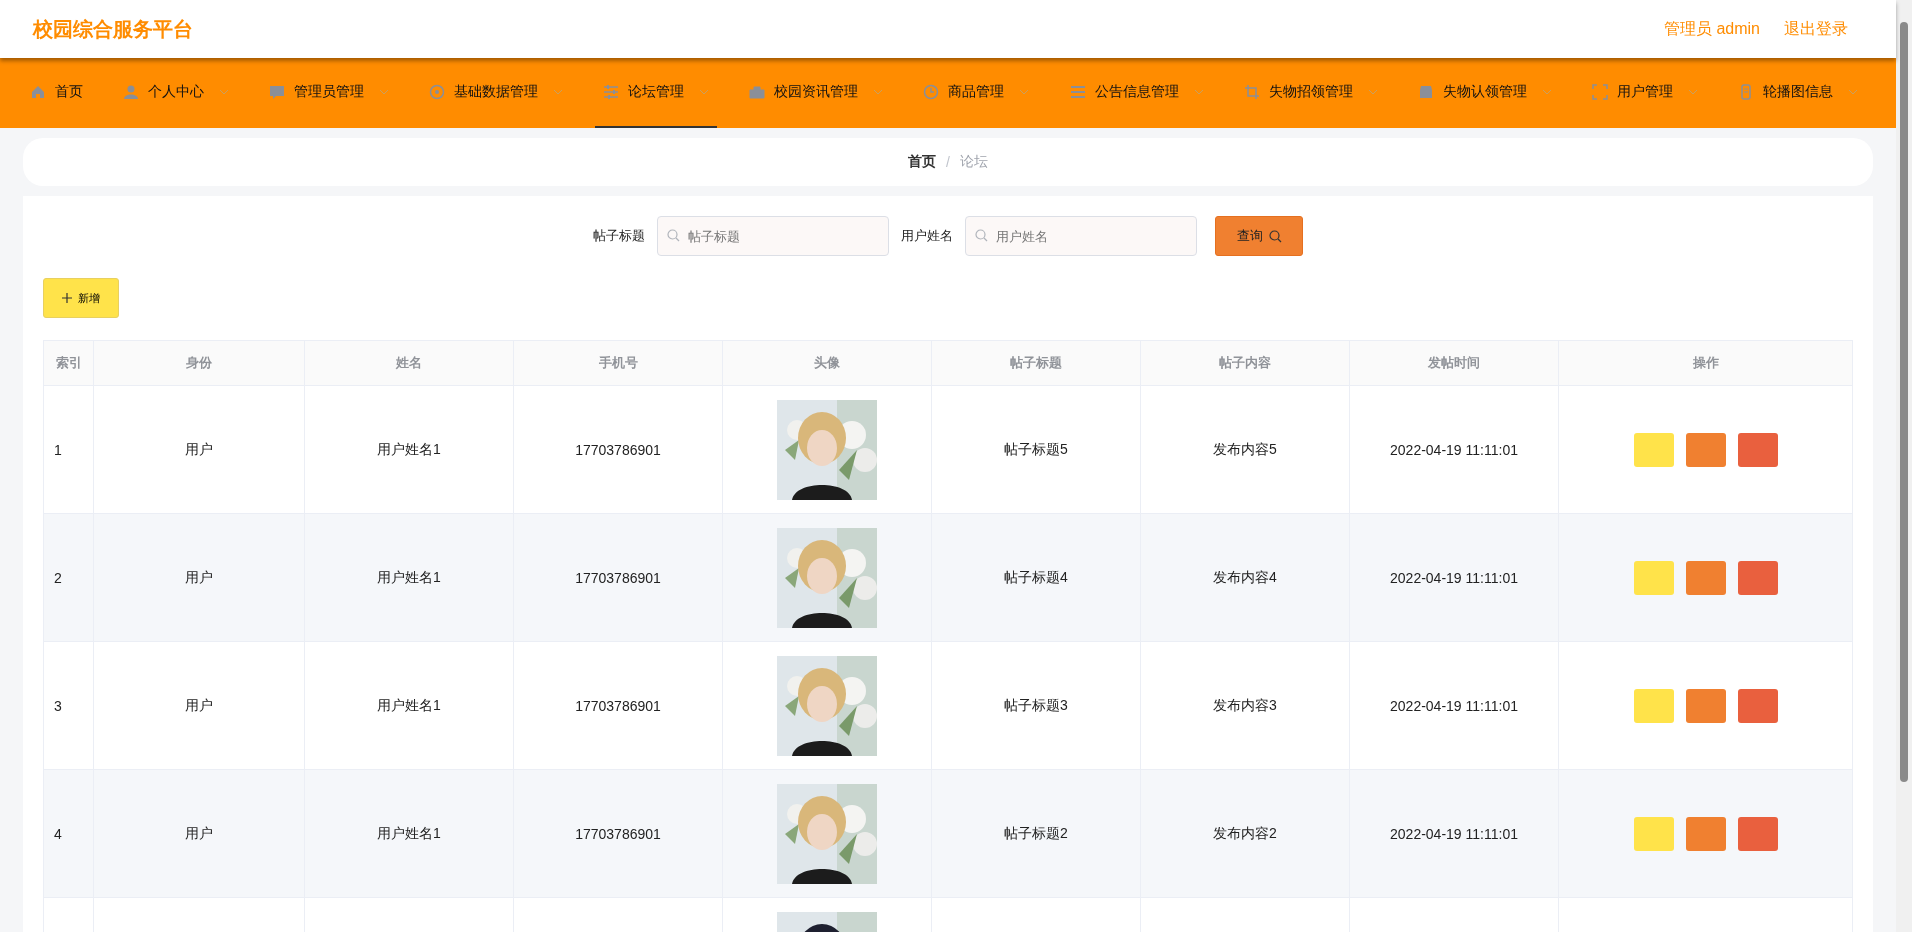  I want to click on nav-item: 用户管理, so click(1644, 93).